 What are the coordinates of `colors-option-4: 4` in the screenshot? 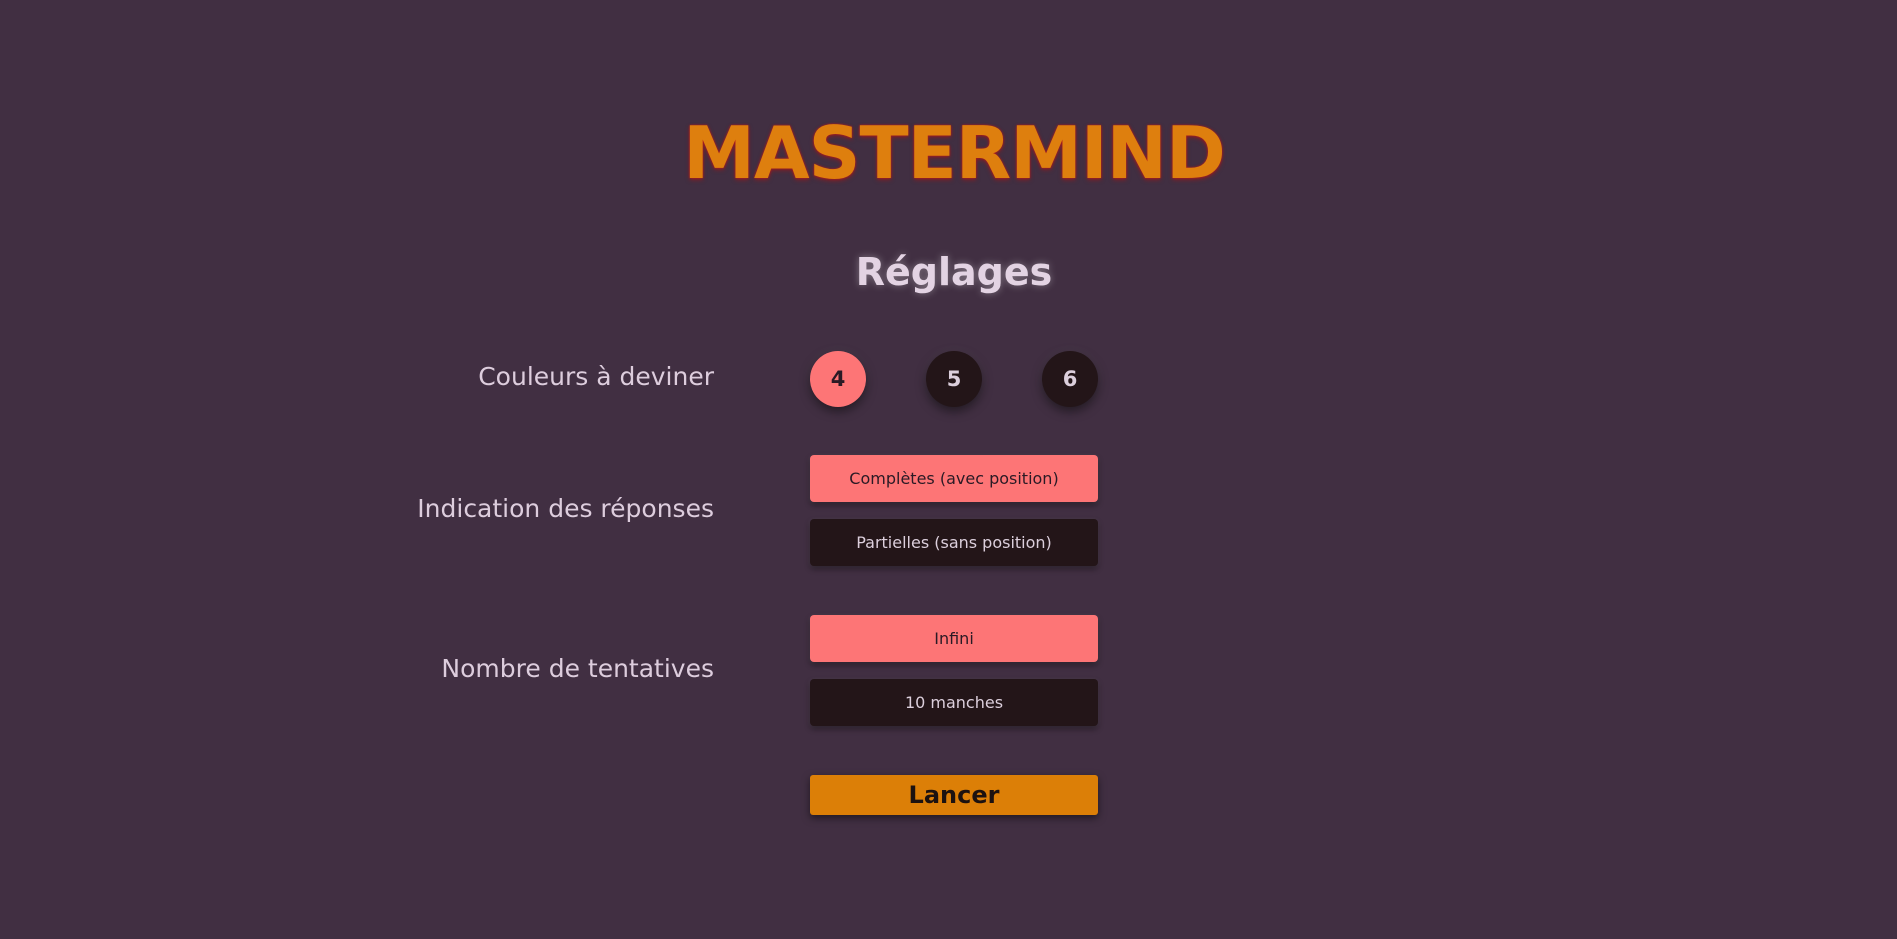 It's located at (838, 379).